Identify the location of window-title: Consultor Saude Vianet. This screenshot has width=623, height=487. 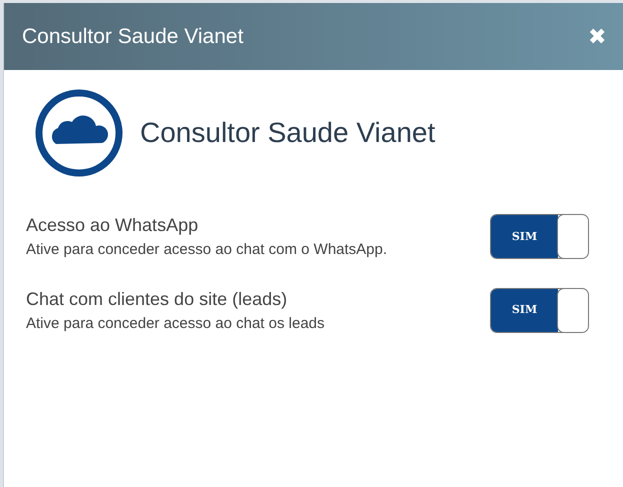
(133, 37).